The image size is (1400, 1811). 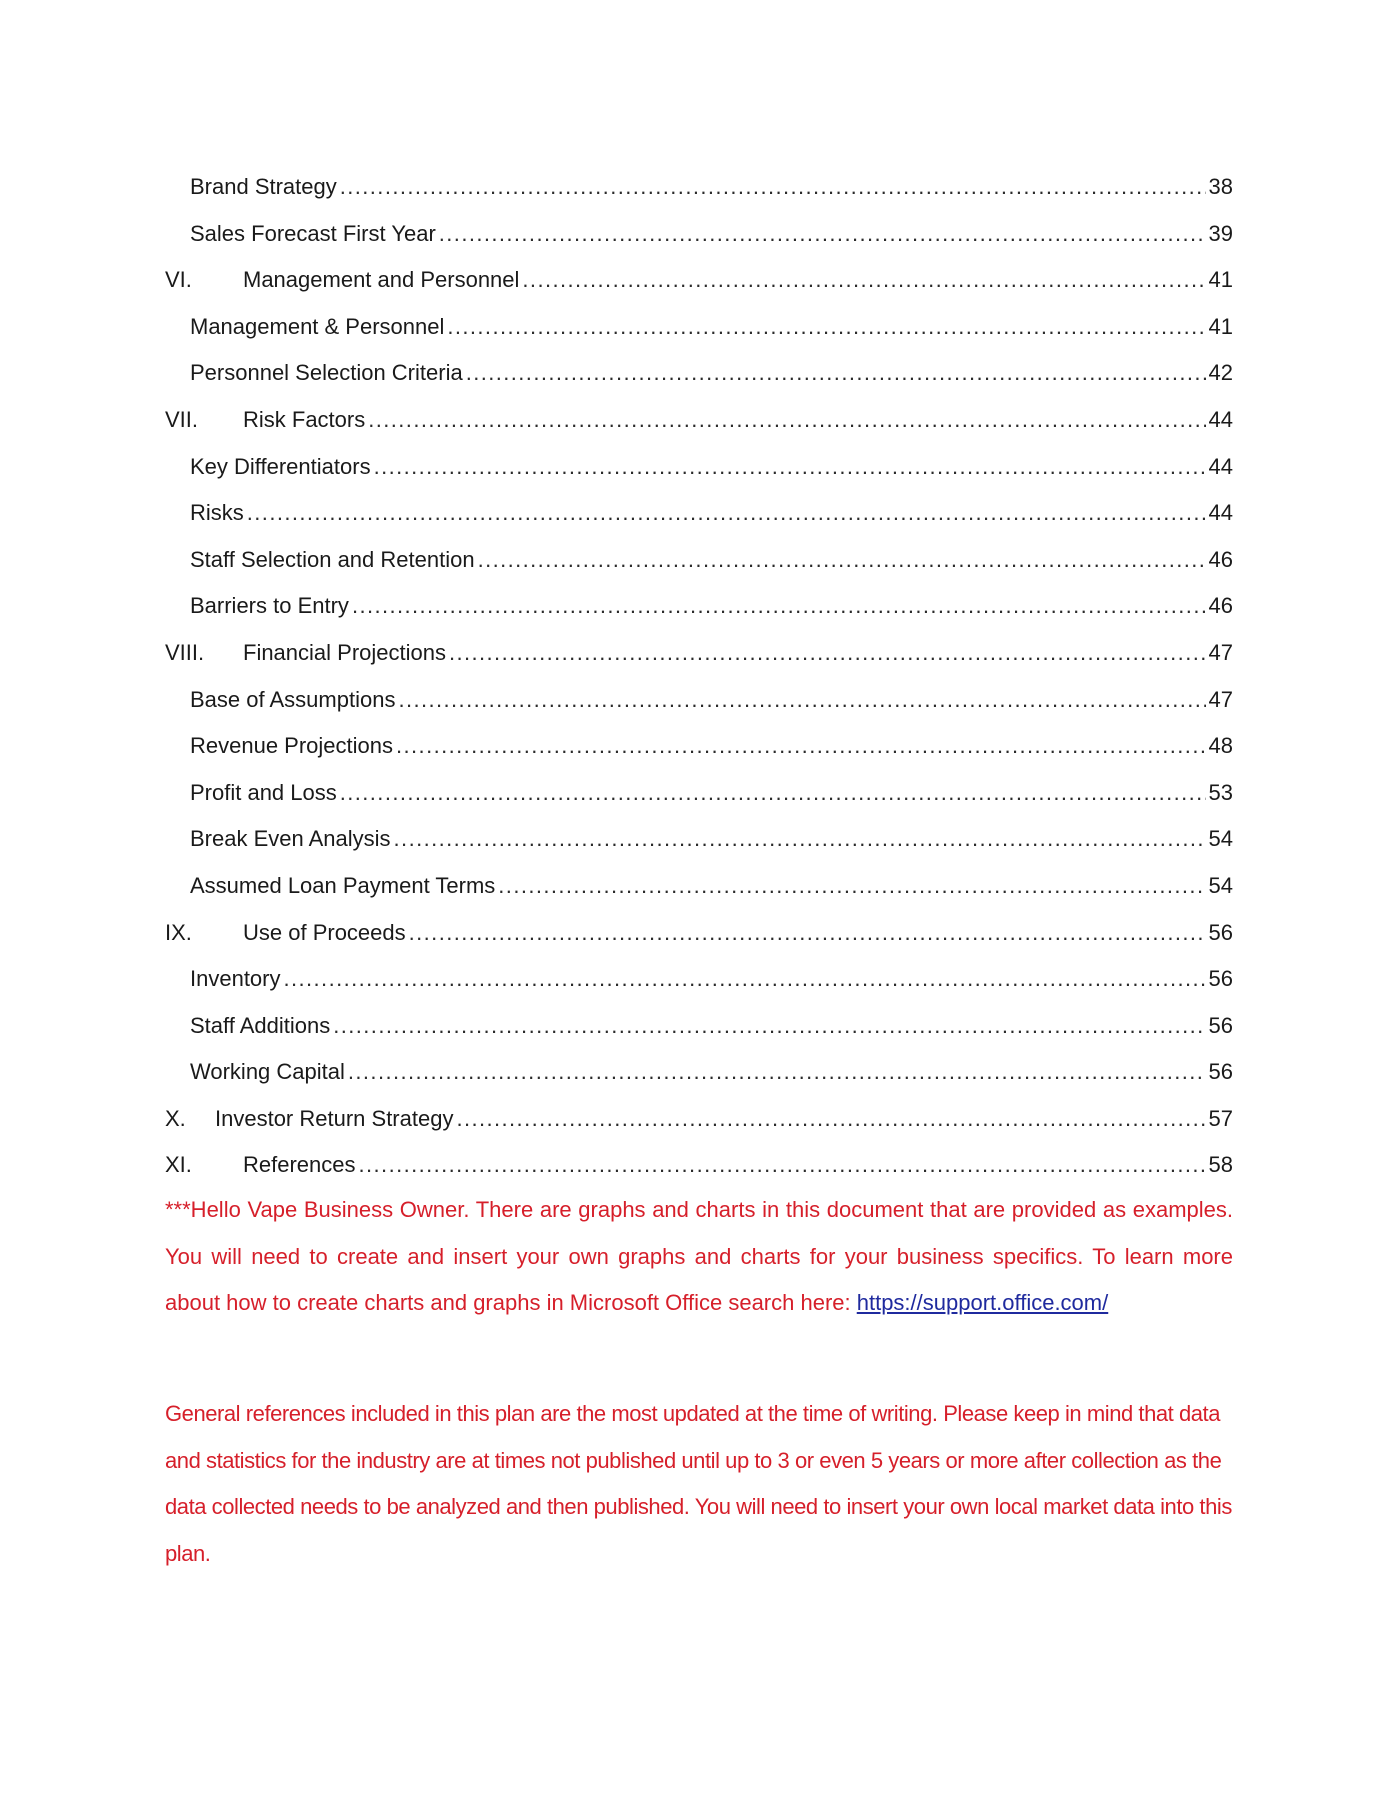 What do you see at coordinates (263, 186) in the screenshot?
I see `toc-entry-title: Brand Strategy` at bounding box center [263, 186].